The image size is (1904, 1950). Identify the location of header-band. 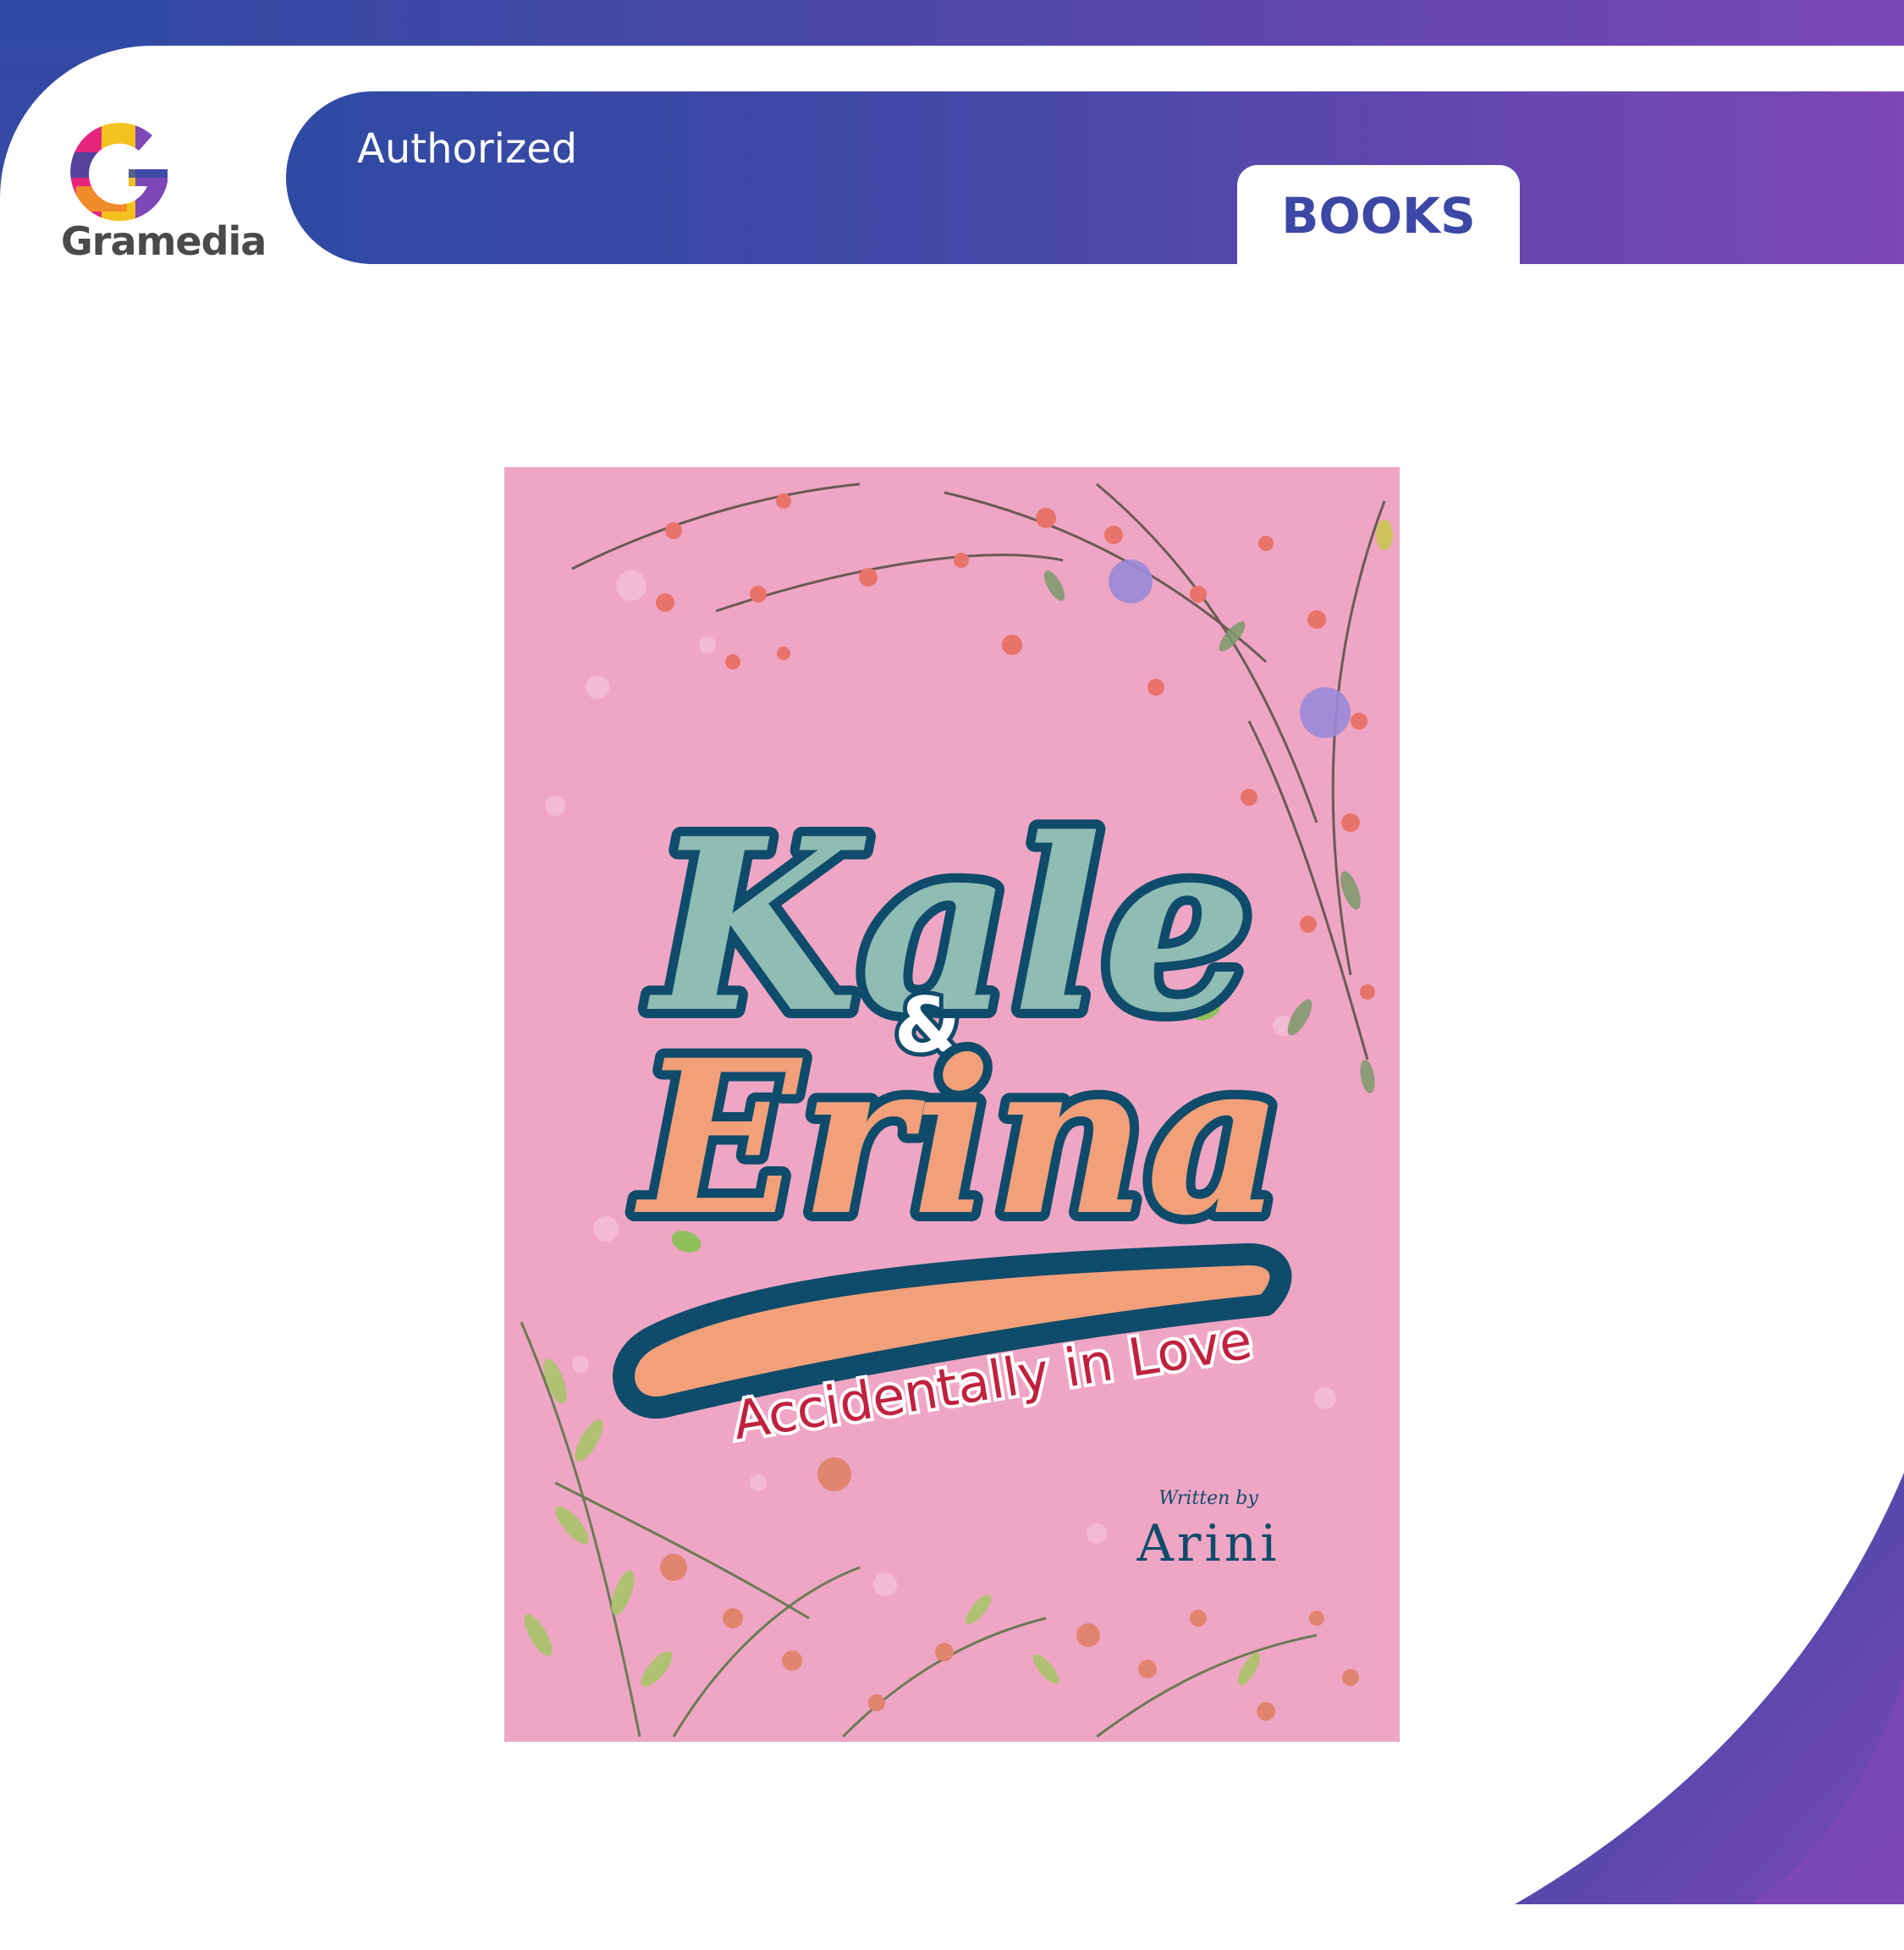
(1095, 177).